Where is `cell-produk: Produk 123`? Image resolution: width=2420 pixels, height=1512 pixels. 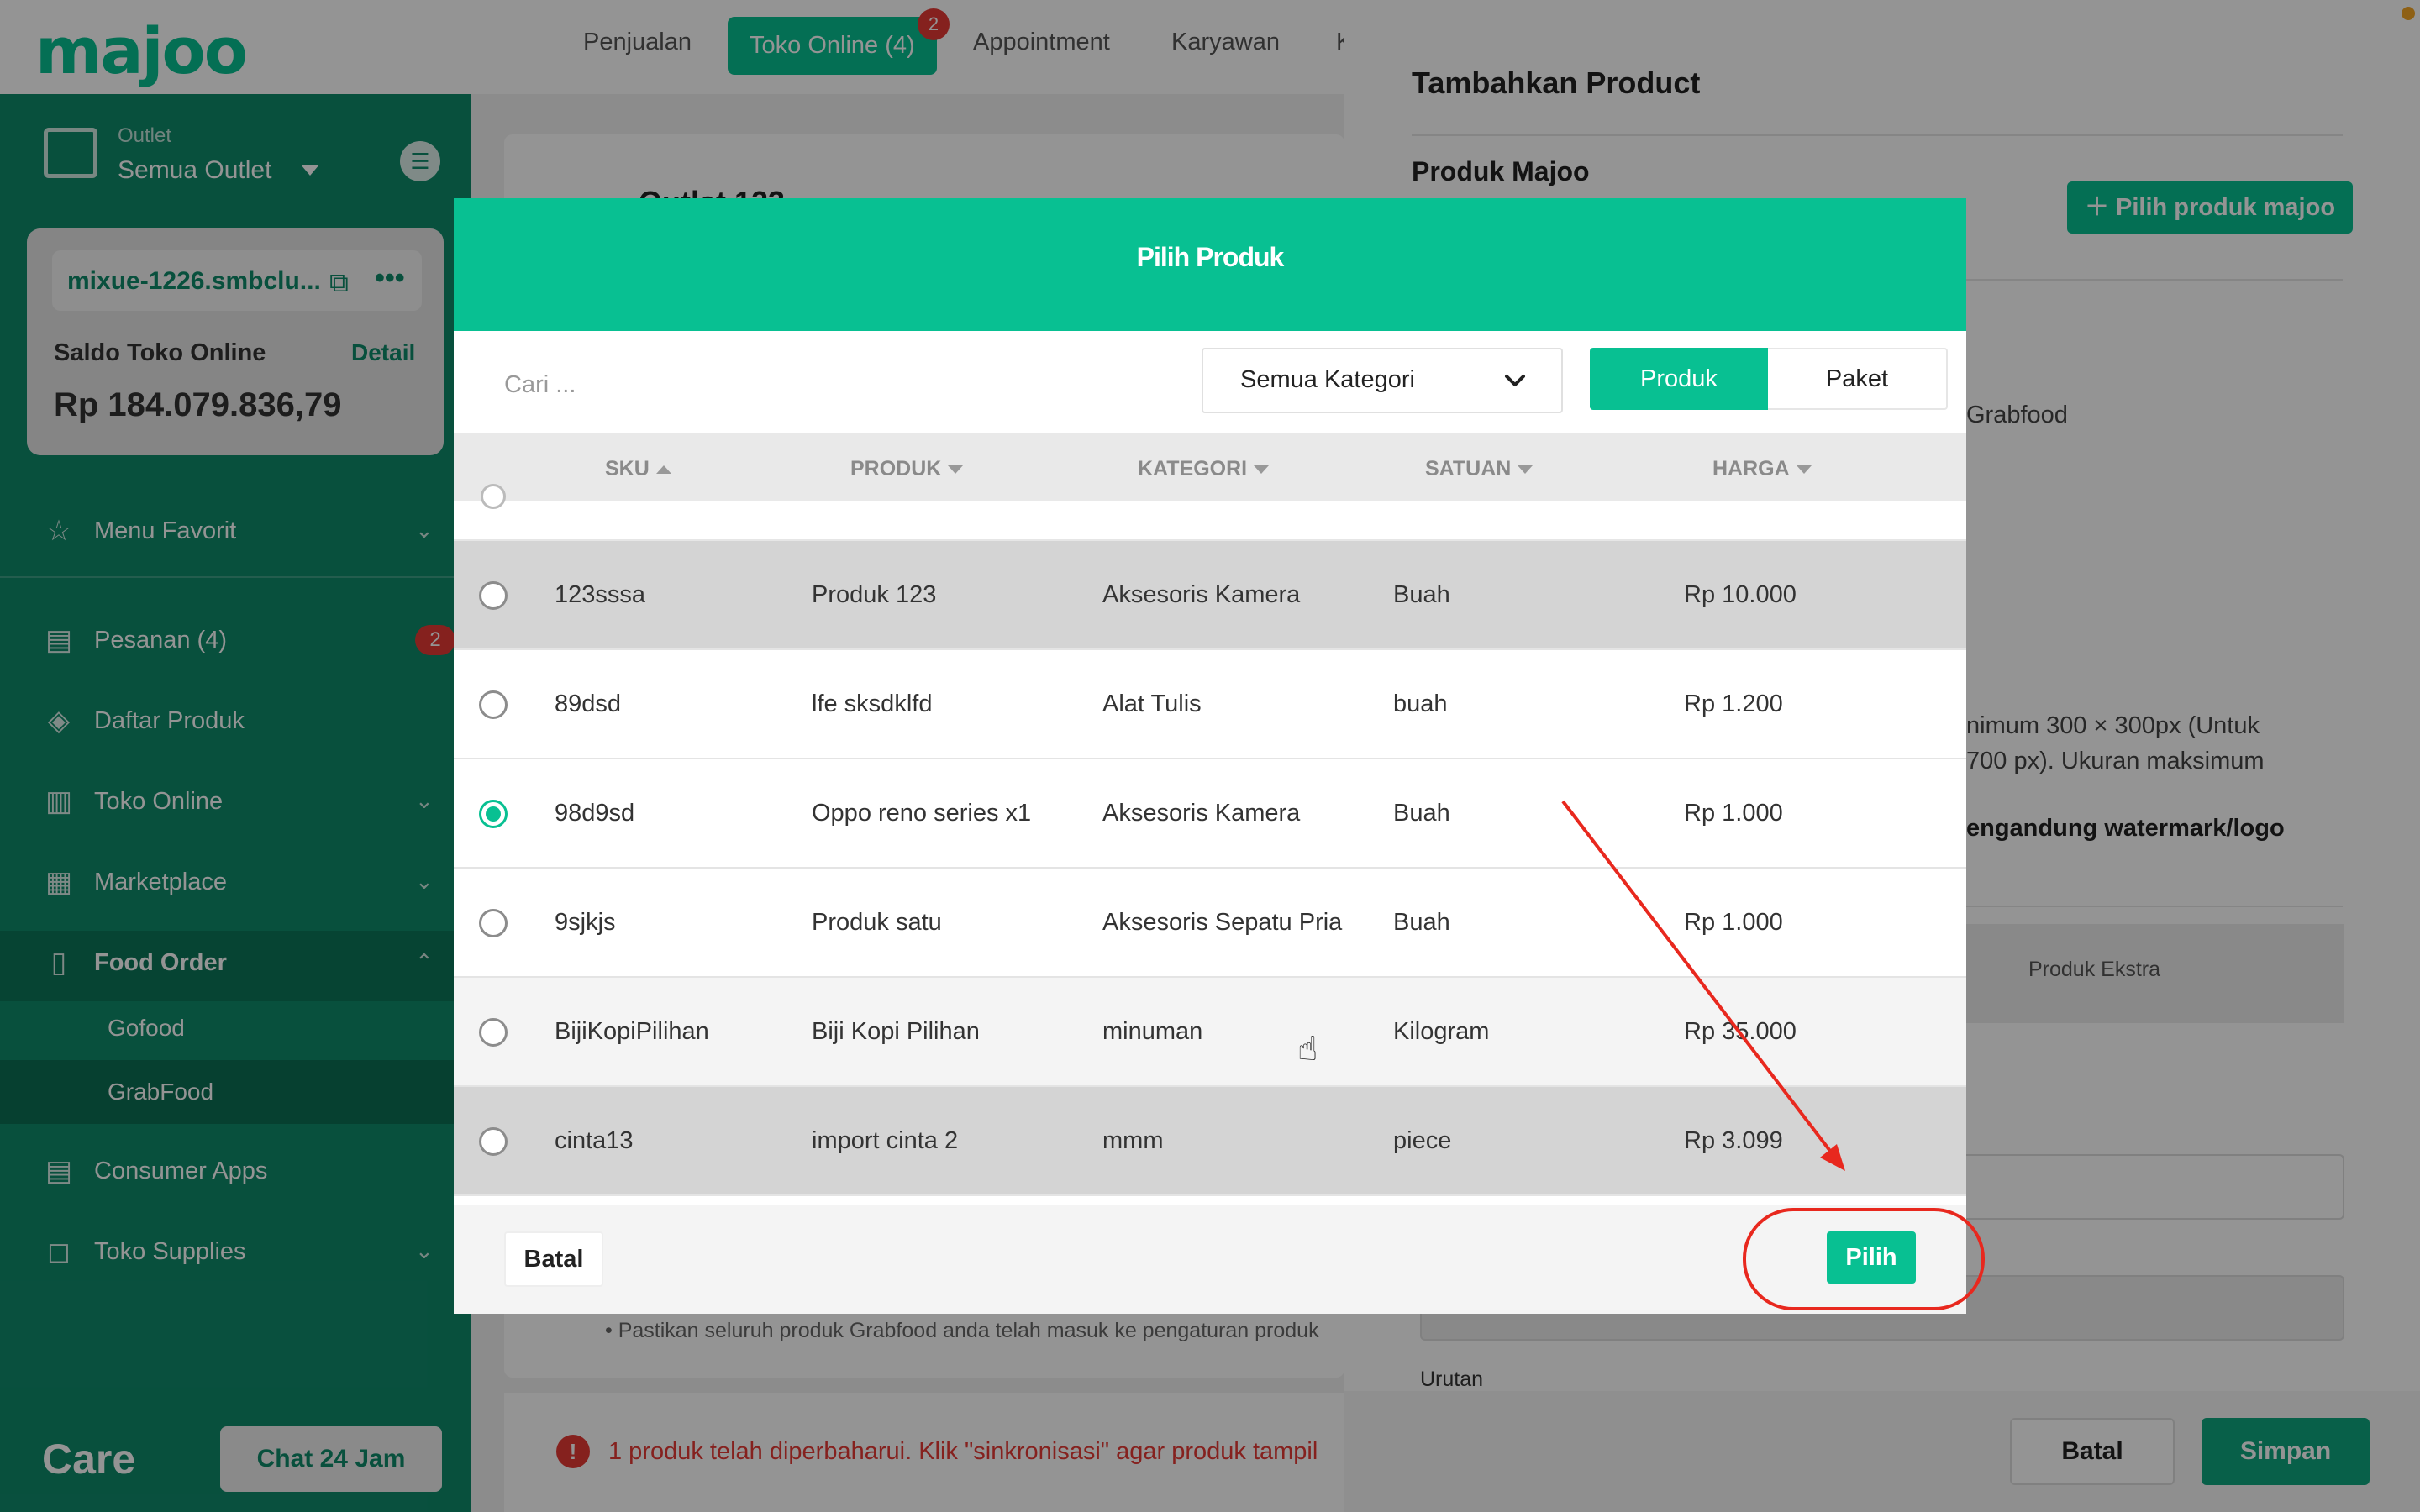 cell-produk: Produk 123 is located at coordinates (874, 594).